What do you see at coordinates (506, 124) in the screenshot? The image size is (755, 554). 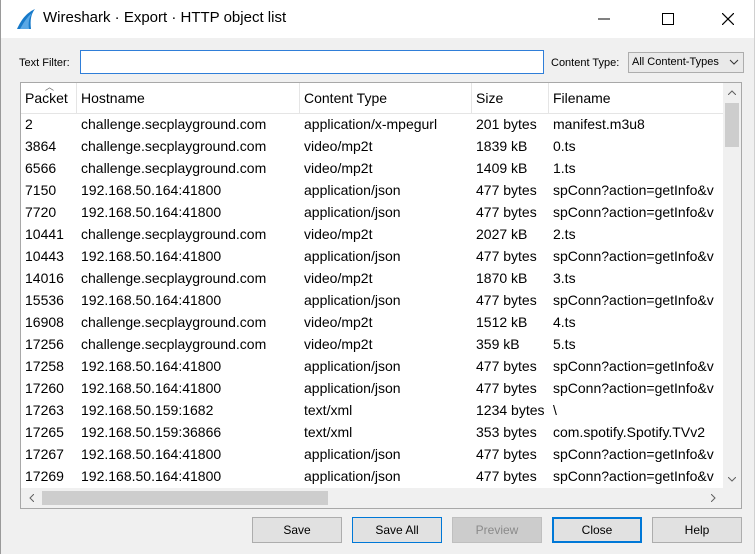 I see `cell-size: 201 bytes` at bounding box center [506, 124].